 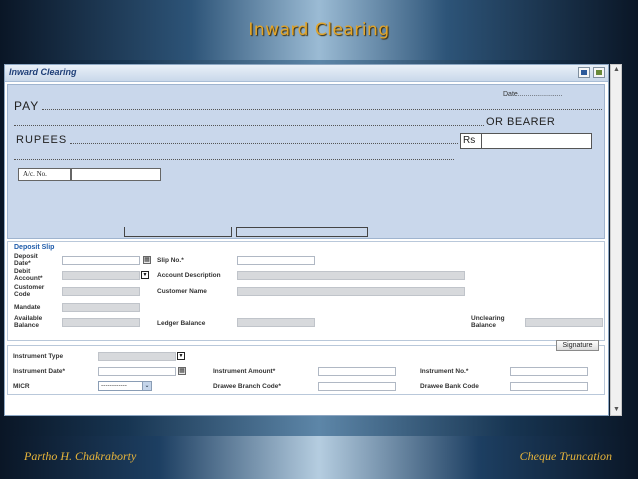 I want to click on cheque-rs-label: Rs, so click(x=469, y=140).